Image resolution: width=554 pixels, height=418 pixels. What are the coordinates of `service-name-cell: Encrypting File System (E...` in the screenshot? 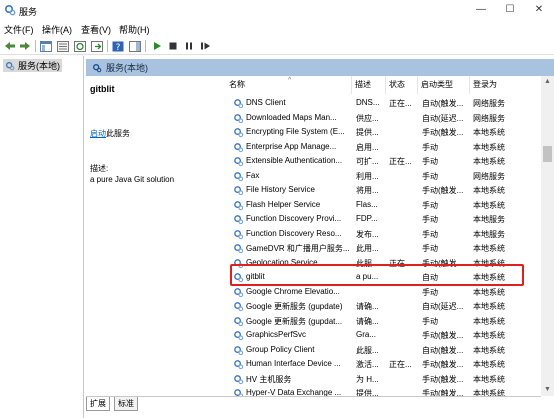 It's located at (295, 131).